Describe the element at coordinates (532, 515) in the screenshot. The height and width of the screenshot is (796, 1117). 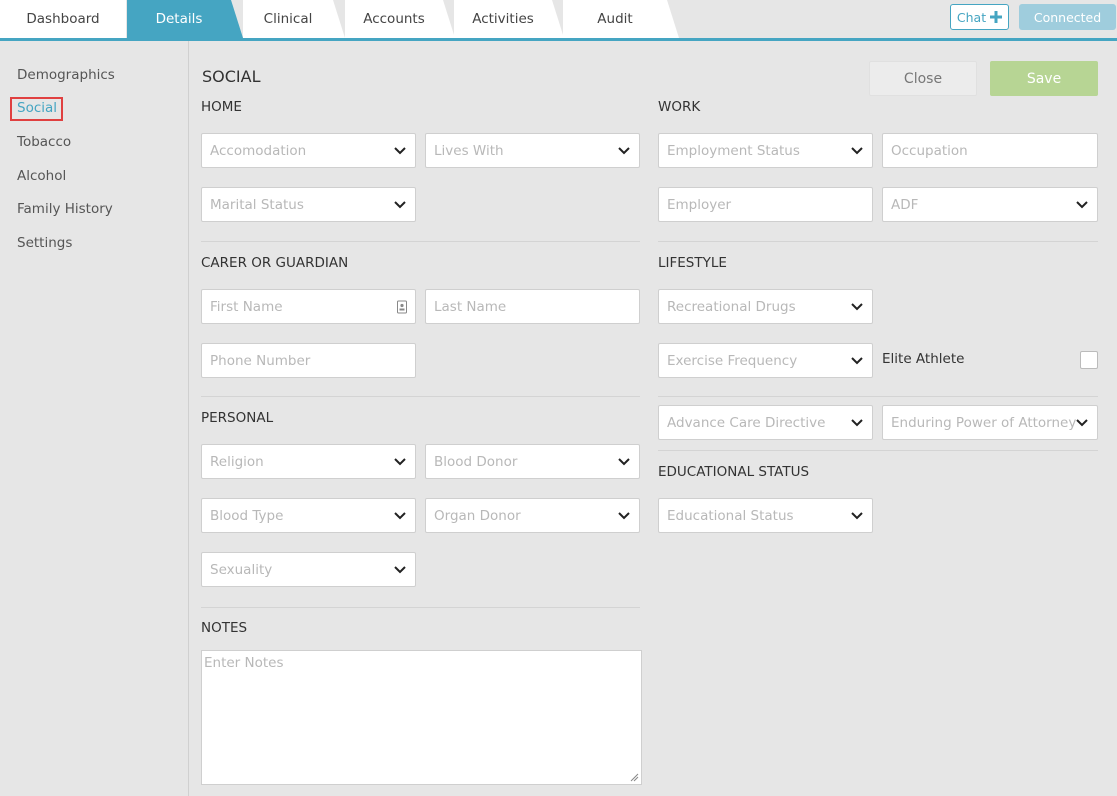
I see `organ-donor-select: Organ Donor` at that location.